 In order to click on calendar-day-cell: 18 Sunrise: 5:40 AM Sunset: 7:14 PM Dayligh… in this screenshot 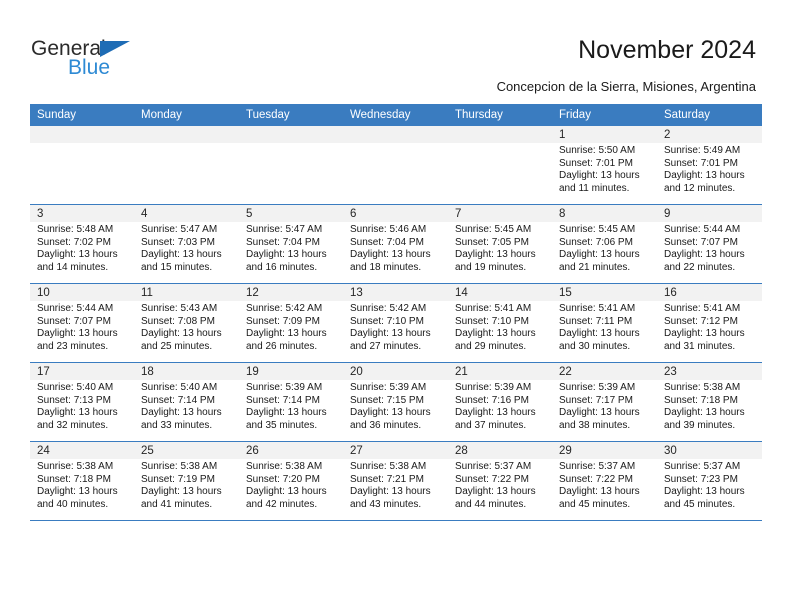, I will do `click(186, 402)`.